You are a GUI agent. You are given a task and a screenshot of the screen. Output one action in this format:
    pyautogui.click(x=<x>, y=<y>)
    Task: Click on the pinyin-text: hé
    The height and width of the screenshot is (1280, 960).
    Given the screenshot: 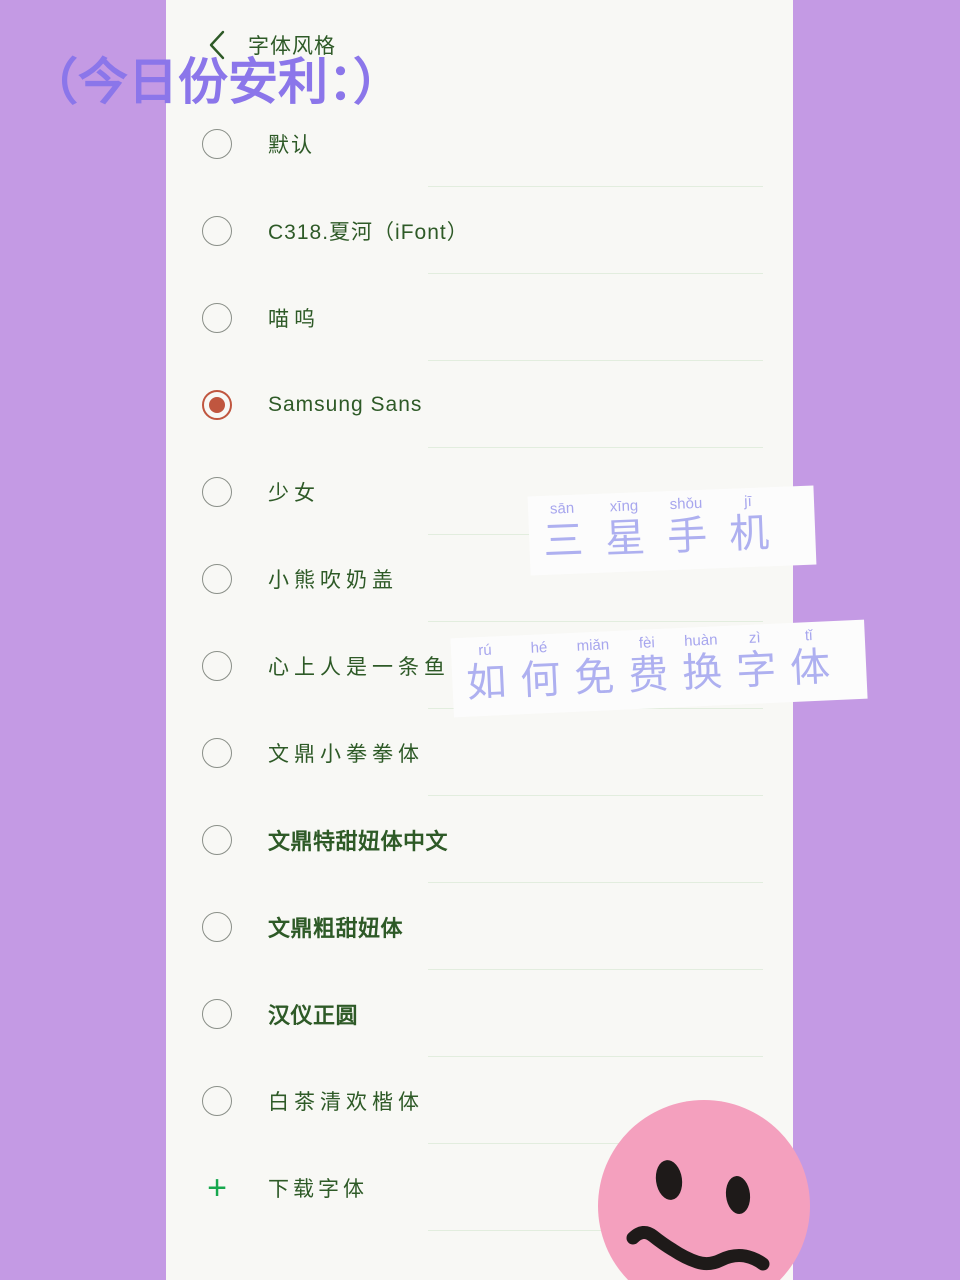 What is the action you would take?
    pyautogui.click(x=539, y=648)
    